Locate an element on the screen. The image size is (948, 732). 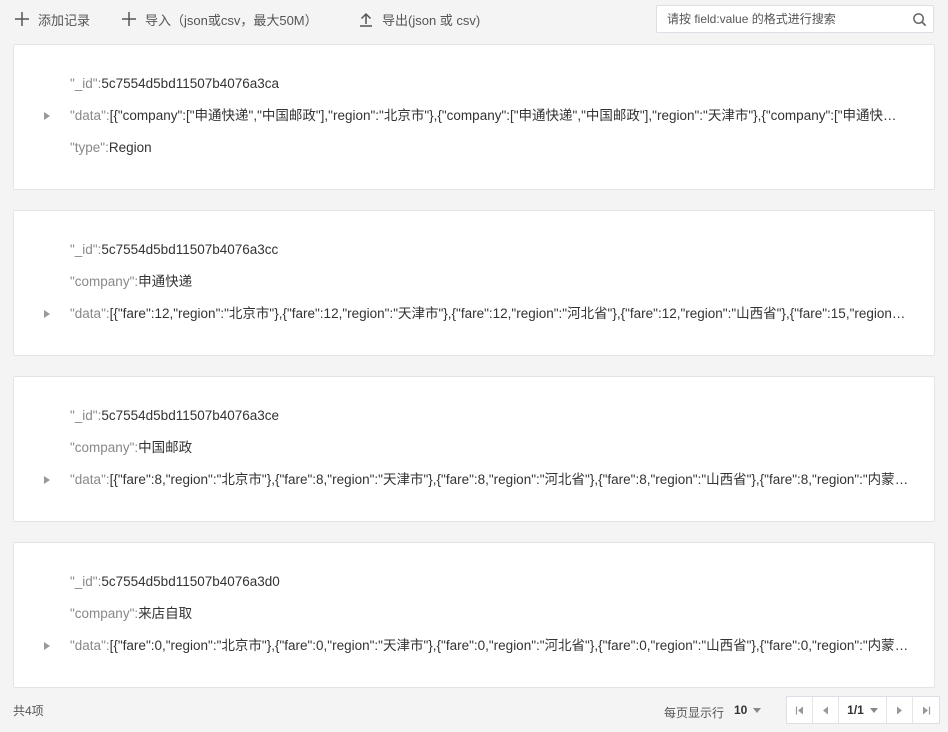
field-value: 5c7554d5bd11507b4076a3ca is located at coordinates (190, 83).